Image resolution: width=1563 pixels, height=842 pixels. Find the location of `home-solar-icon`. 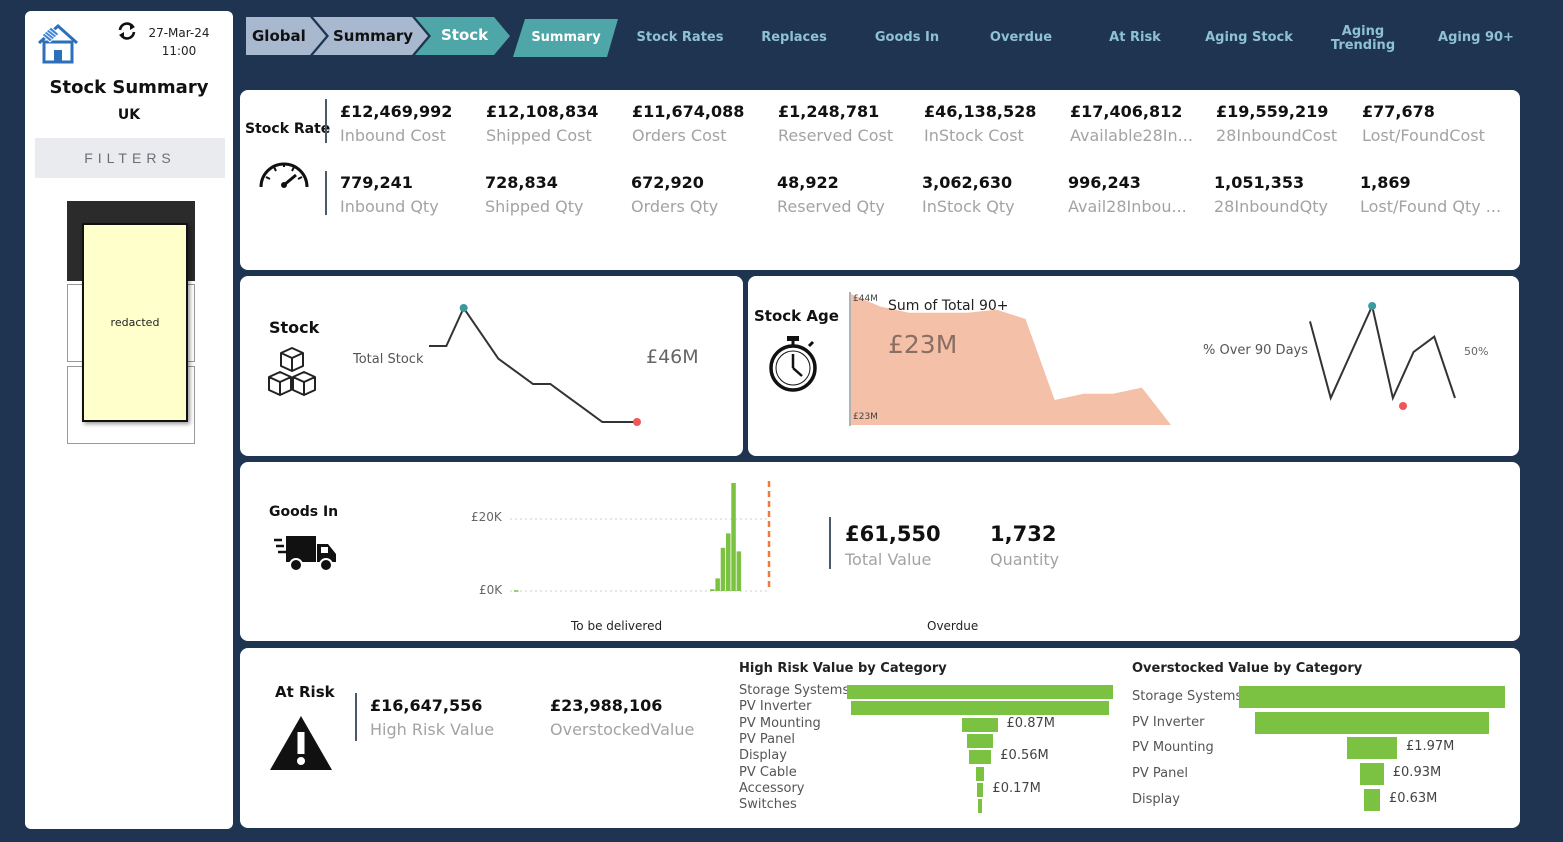

home-solar-icon is located at coordinates (58, 43).